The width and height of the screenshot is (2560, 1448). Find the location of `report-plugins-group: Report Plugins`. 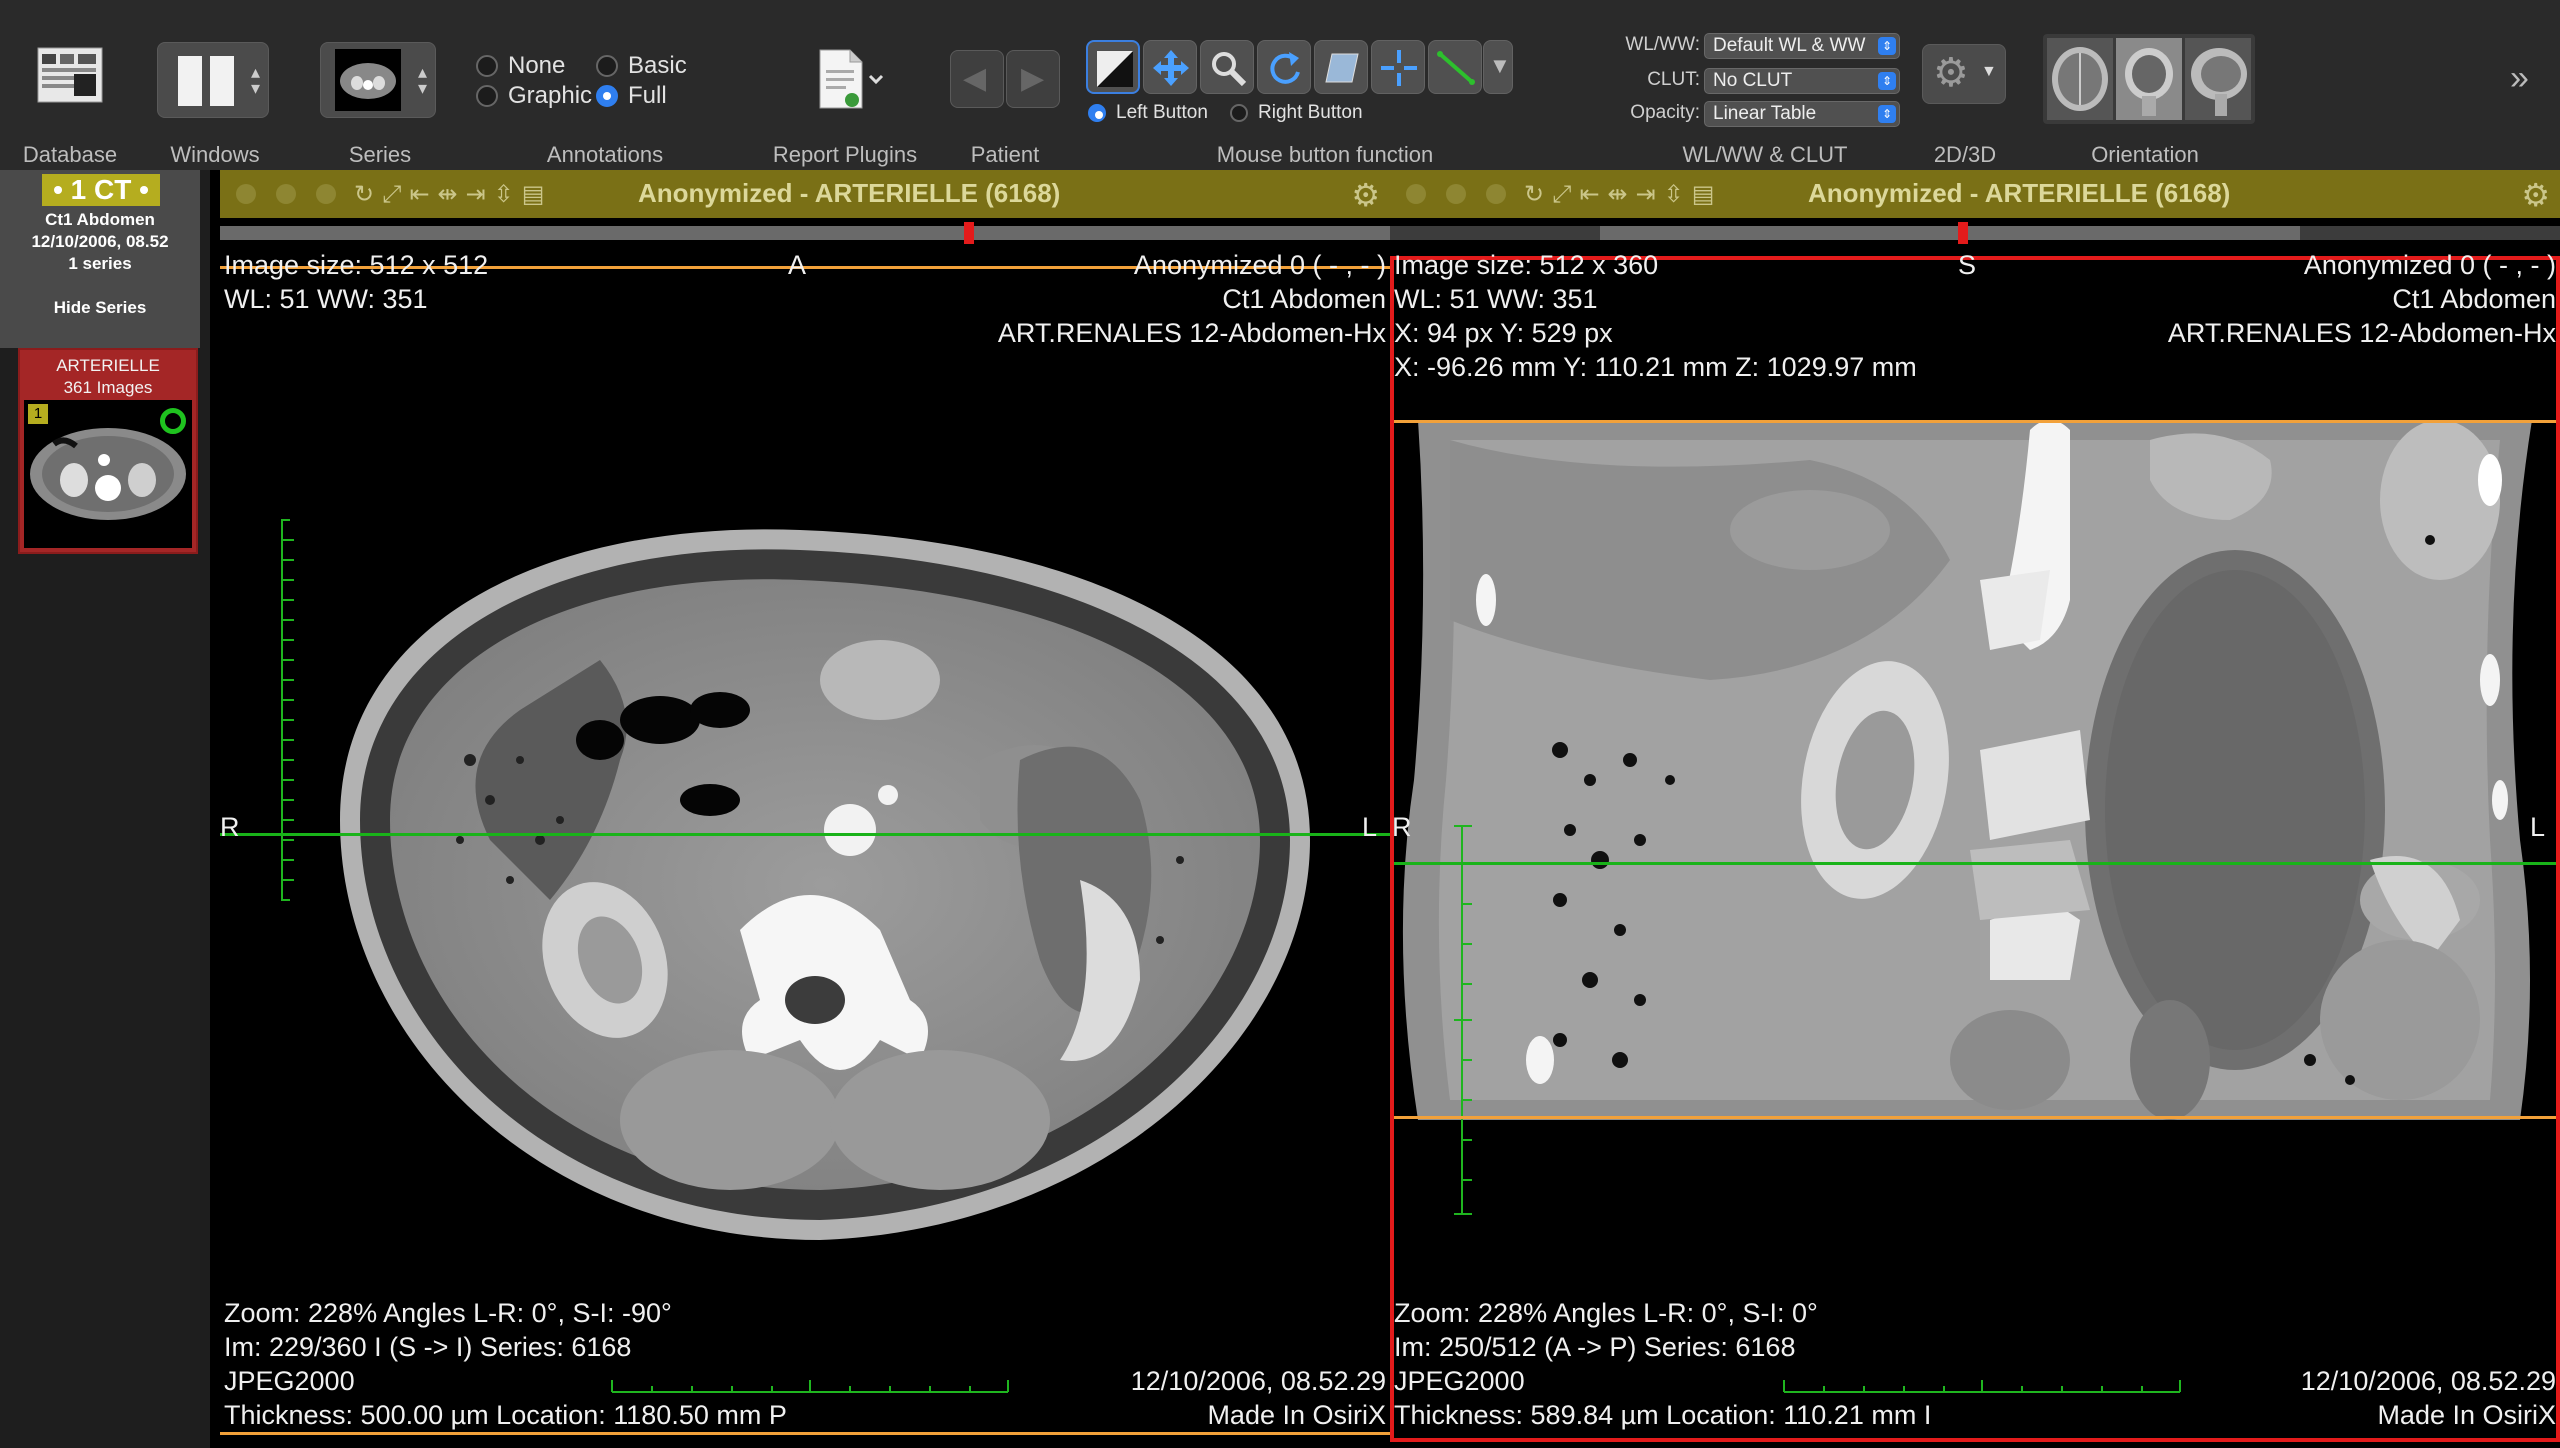

report-plugins-group: Report Plugins is located at coordinates (845, 85).